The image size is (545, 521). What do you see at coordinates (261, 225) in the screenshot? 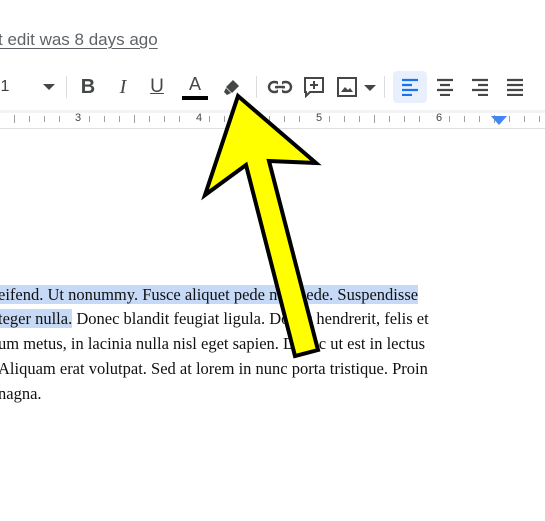
I see `callout-arrow-icon` at bounding box center [261, 225].